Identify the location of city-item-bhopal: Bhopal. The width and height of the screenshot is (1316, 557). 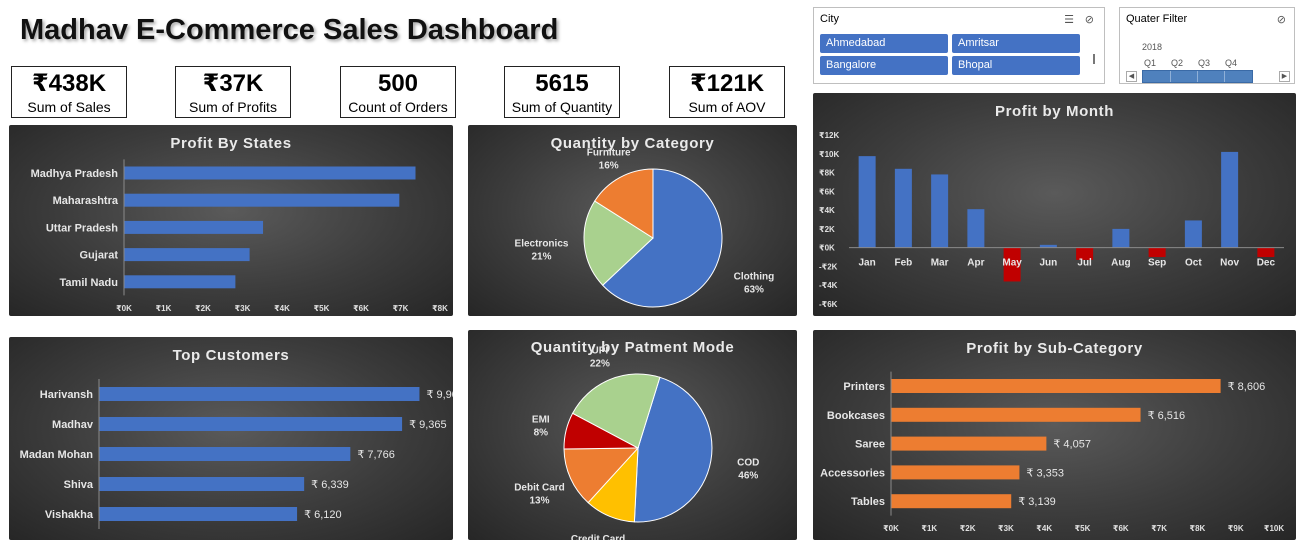
(1016, 65).